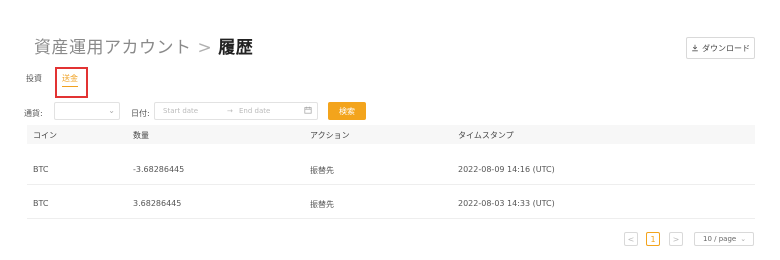  Describe the element at coordinates (45, 135) in the screenshot. I see `column-header-coin: コイン` at that location.